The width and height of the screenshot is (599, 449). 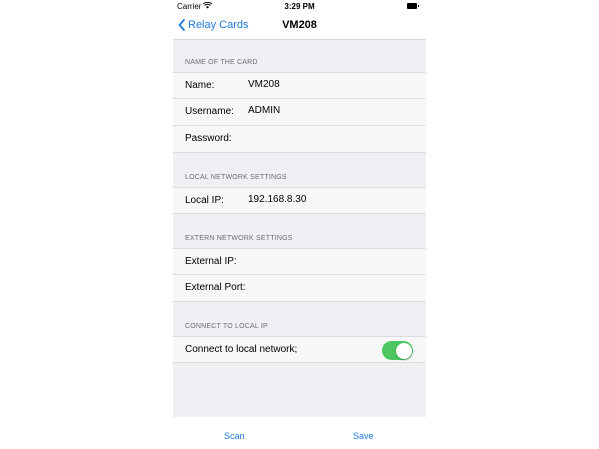 I want to click on name-label: Name:, so click(x=200, y=85).